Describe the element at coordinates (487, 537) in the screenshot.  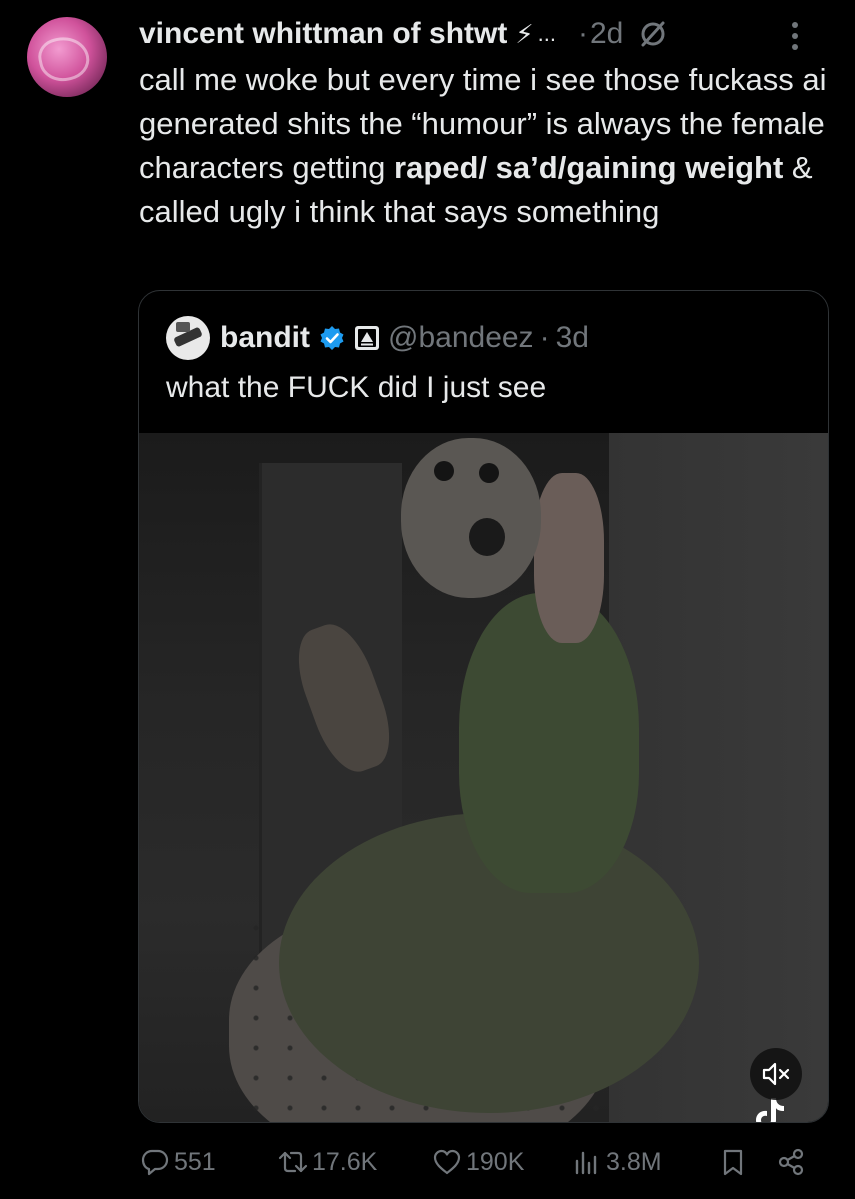
I see `video-figure-mouth` at that location.